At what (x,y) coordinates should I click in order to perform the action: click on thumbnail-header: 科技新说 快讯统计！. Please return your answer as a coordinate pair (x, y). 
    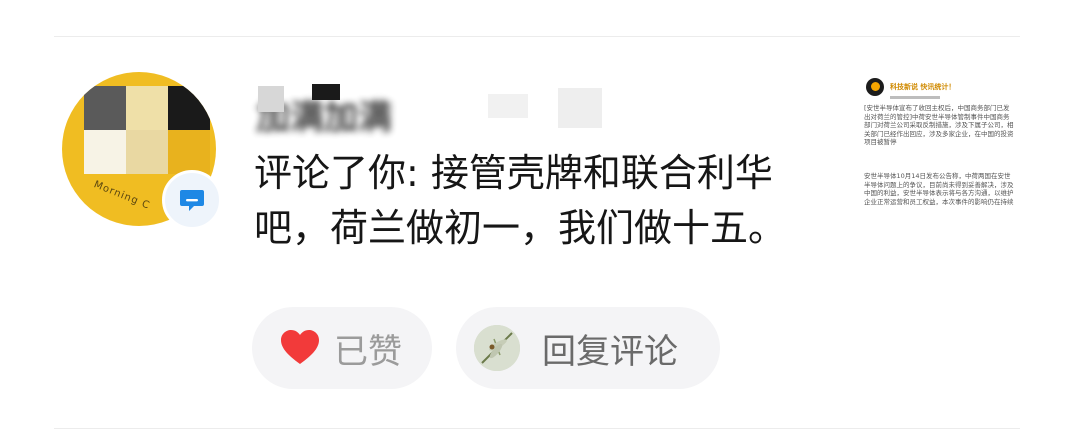
    Looking at the image, I should click on (910, 87).